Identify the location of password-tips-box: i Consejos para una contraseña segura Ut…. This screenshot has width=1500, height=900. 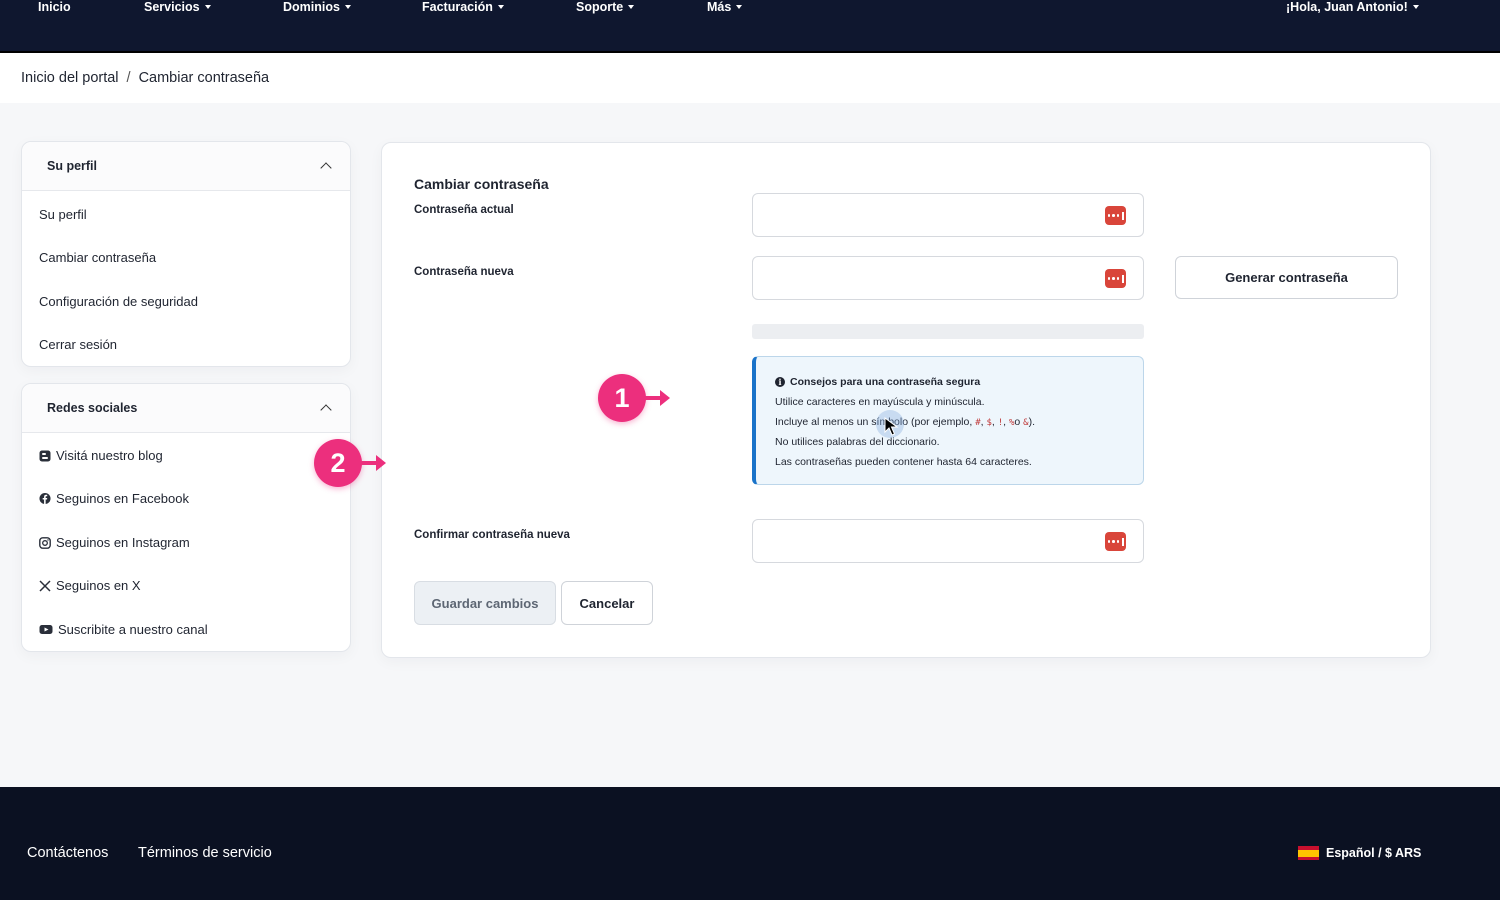
(948, 420).